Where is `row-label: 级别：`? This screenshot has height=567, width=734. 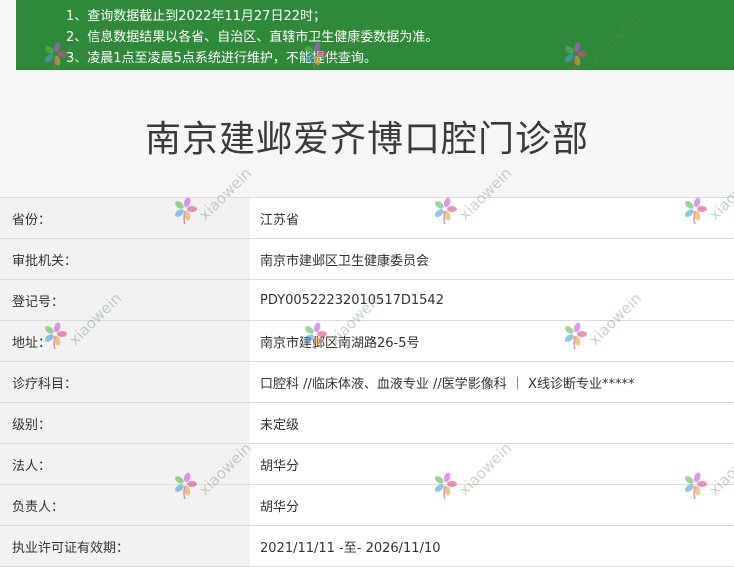
row-label: 级别： is located at coordinates (125, 423).